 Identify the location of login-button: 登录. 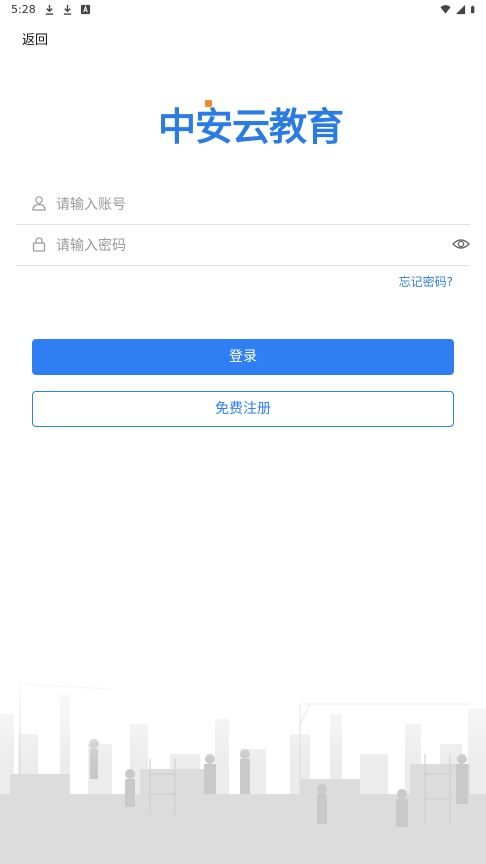
(243, 357).